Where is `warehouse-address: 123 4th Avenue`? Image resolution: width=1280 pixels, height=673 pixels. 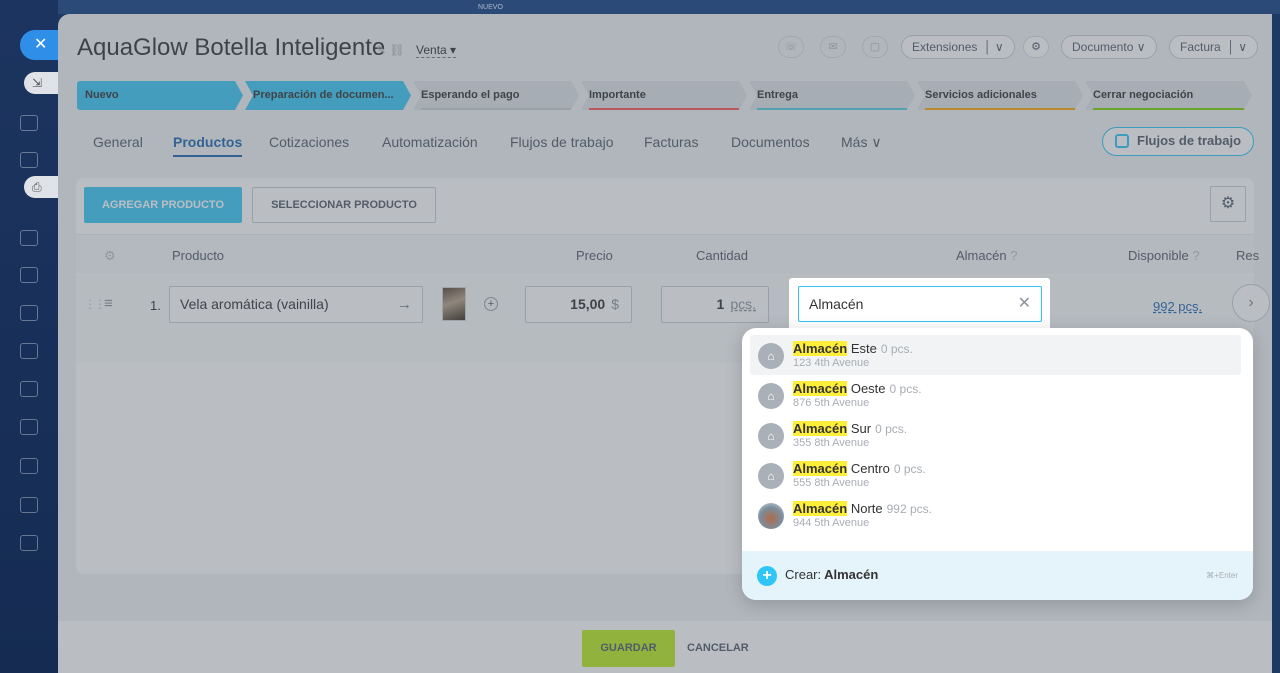 warehouse-address: 123 4th Avenue is located at coordinates (831, 363).